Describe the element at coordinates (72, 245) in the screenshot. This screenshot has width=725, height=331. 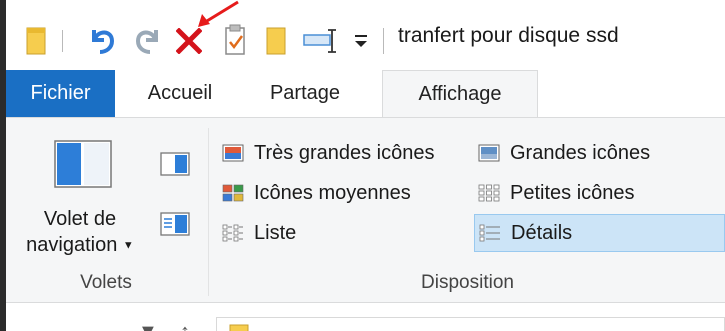
I see `navigation-pane-label-line2: navigation` at that location.